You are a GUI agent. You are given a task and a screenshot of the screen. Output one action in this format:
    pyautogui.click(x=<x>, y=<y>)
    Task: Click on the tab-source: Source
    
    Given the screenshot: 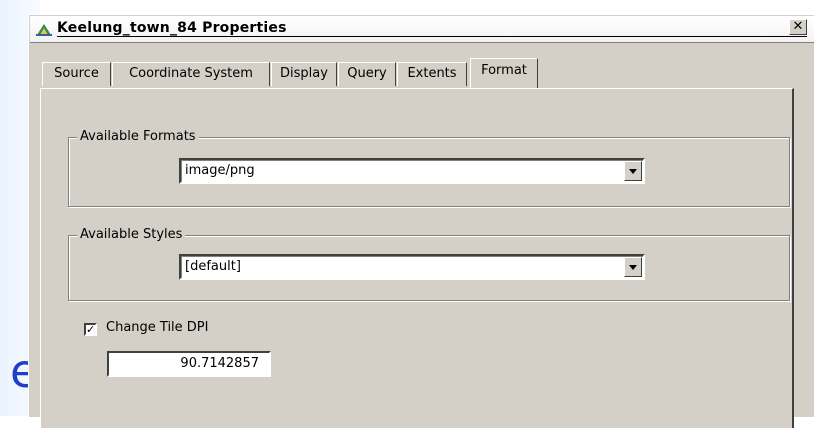 What is the action you would take?
    pyautogui.click(x=76, y=74)
    